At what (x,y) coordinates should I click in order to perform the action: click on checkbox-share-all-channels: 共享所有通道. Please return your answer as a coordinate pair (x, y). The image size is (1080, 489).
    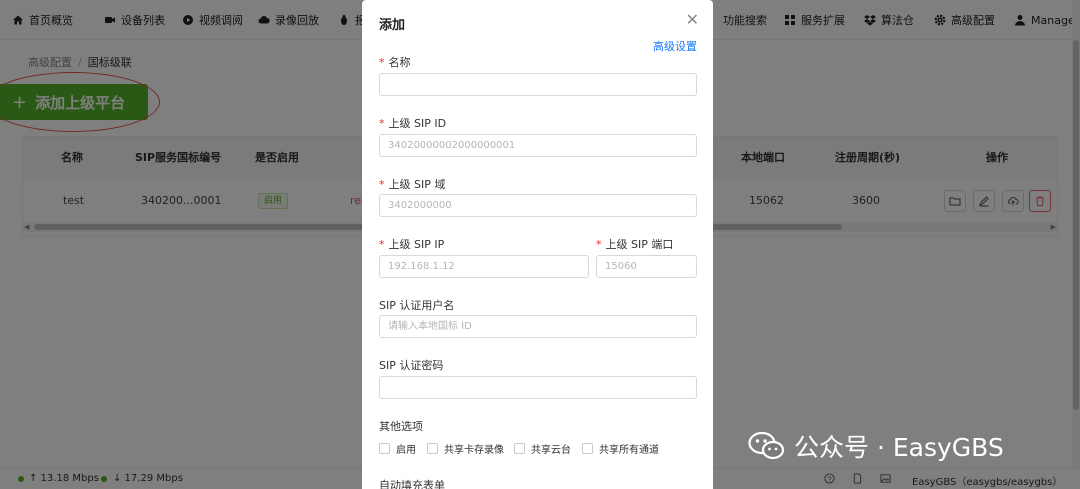
    Looking at the image, I should click on (620, 448).